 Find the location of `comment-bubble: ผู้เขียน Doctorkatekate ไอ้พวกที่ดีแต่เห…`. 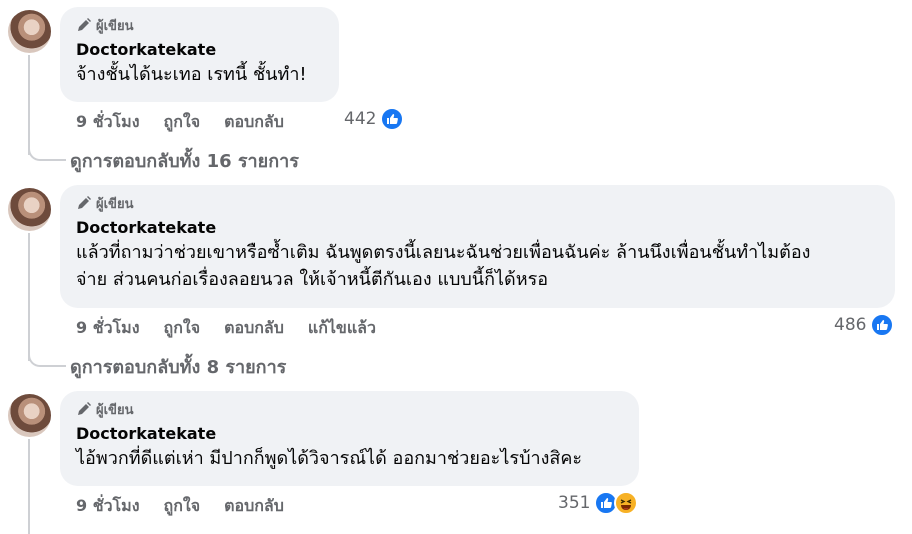

comment-bubble: ผู้เขียน Doctorkatekate ไอ้พวกที่ดีแต่เห… is located at coordinates (349, 438).